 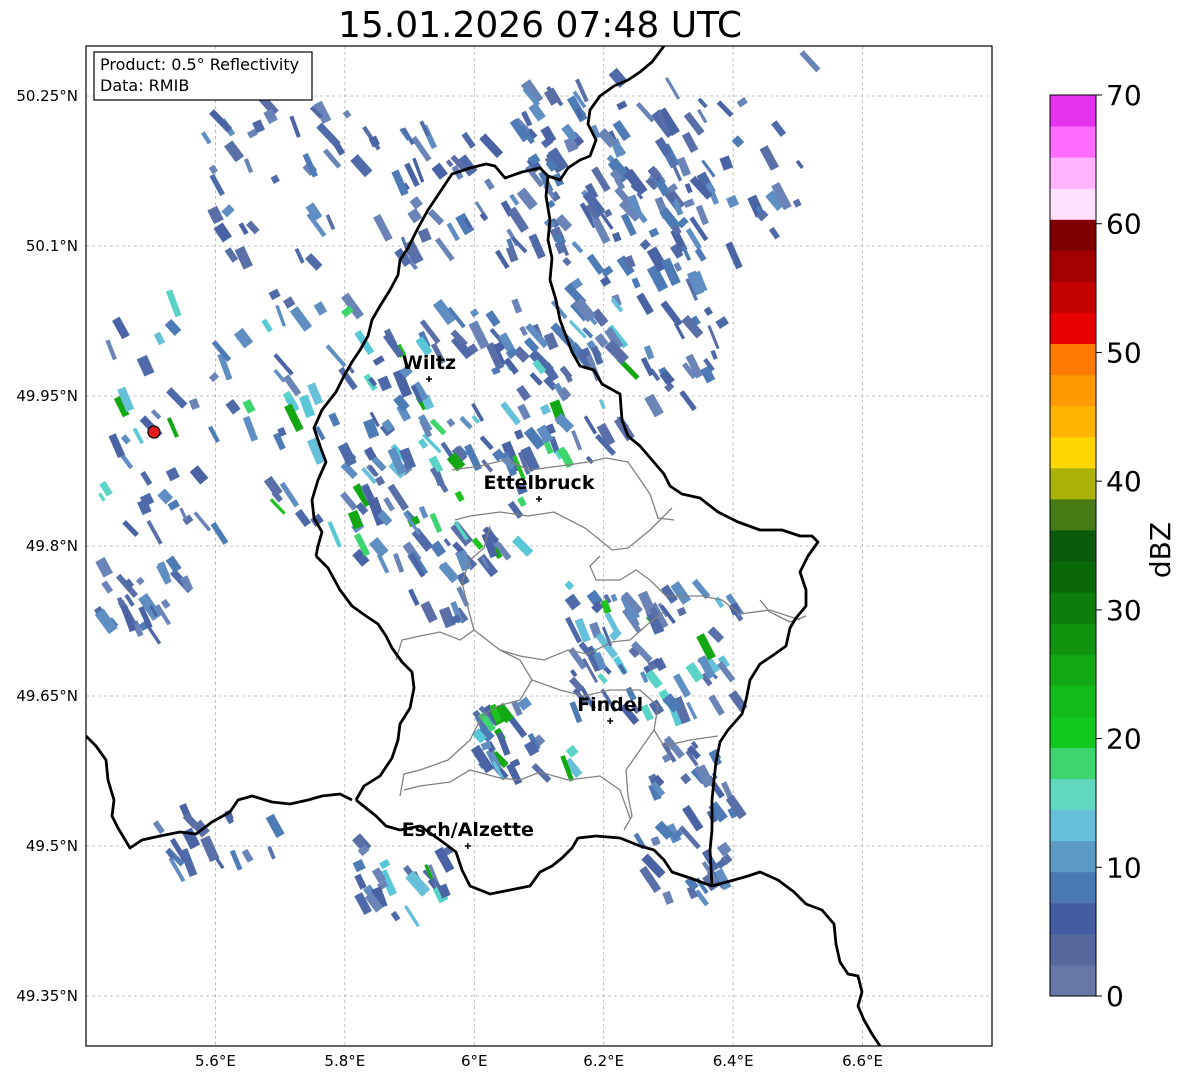 What do you see at coordinates (199, 64) in the screenshot?
I see `product-label: Product: 0.5° Reflectivity` at bounding box center [199, 64].